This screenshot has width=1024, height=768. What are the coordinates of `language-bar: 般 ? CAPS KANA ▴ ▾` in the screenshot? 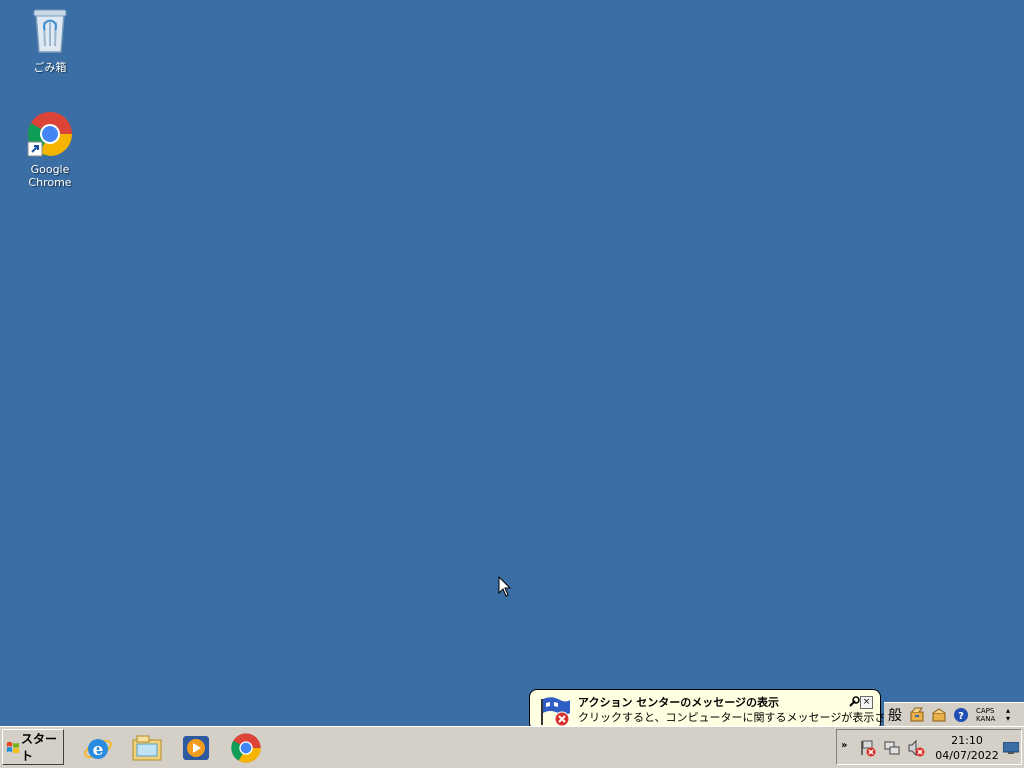 It's located at (954, 714).